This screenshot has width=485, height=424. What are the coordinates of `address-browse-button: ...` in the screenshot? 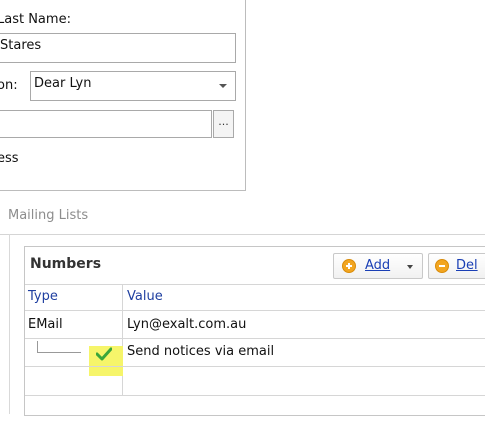 It's located at (223, 124).